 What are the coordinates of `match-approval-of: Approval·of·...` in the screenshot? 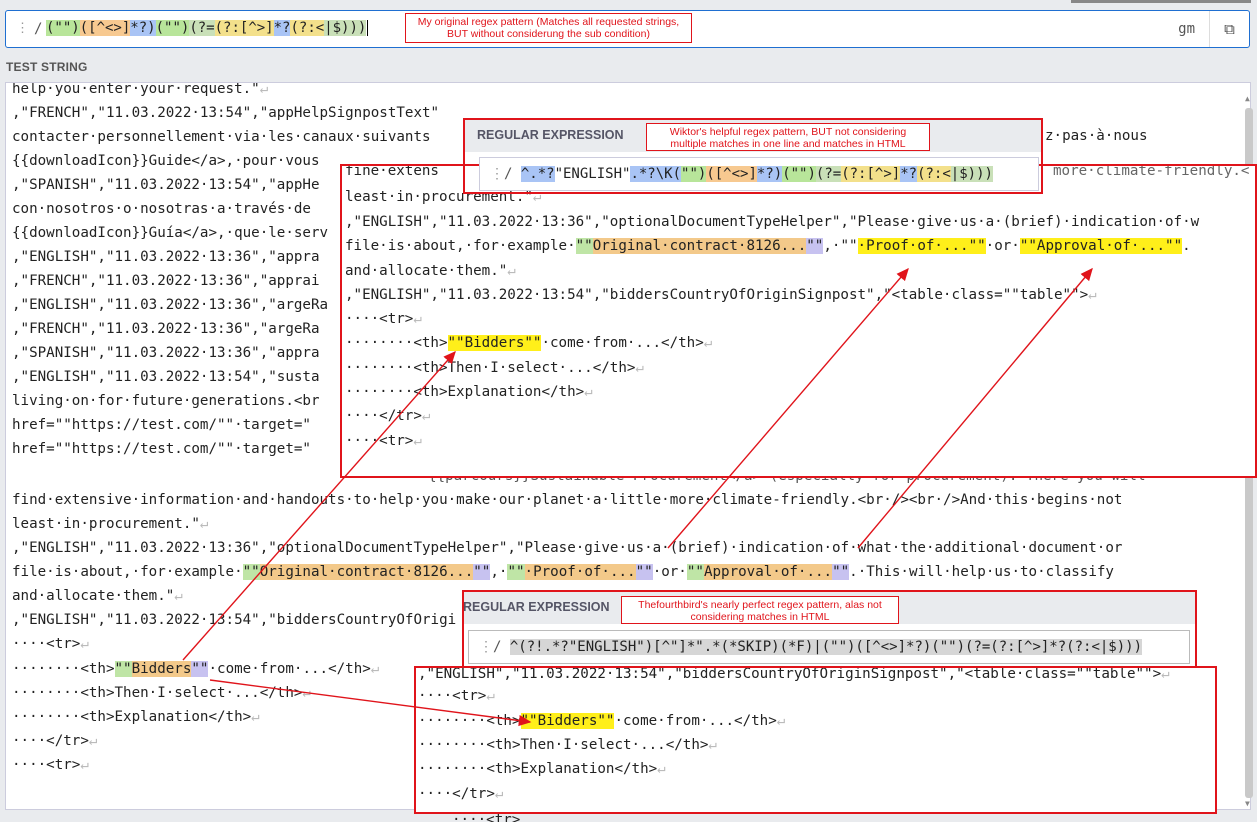 It's located at (768, 572).